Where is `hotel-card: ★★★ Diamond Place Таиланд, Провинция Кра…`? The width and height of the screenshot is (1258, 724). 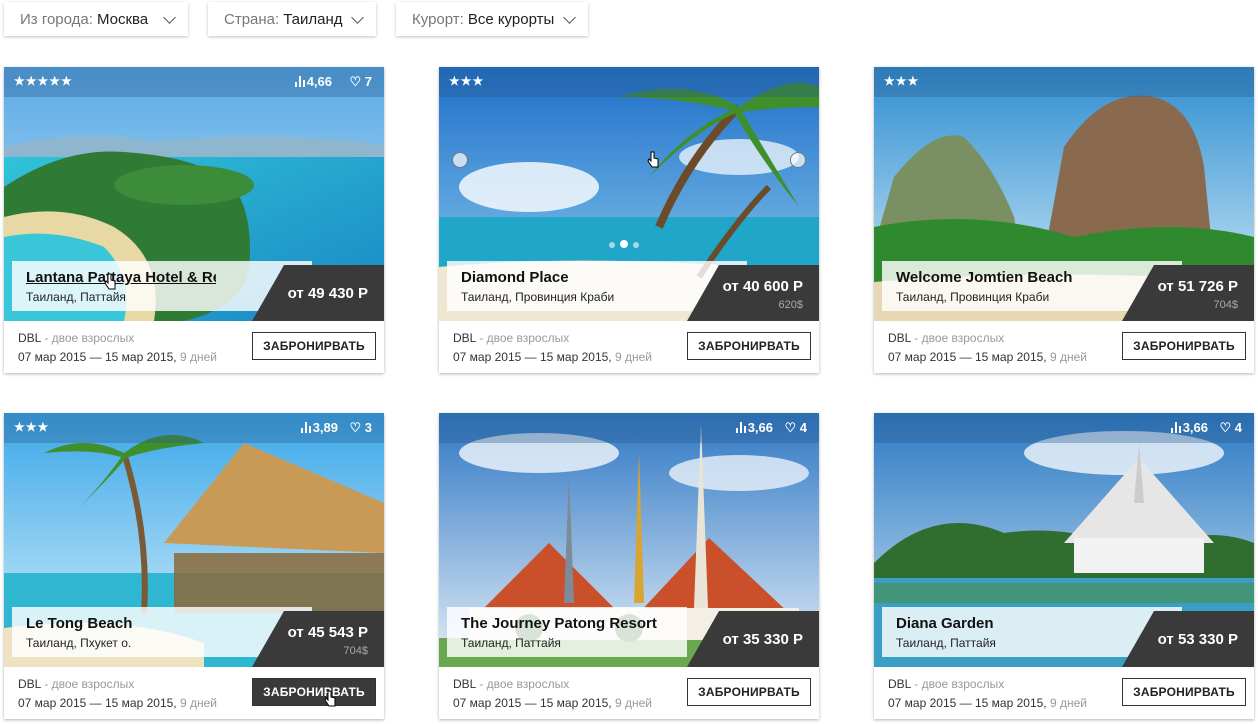
hotel-card: ★★★ Diamond Place Таиланд, Провинция Кра… is located at coordinates (629, 220).